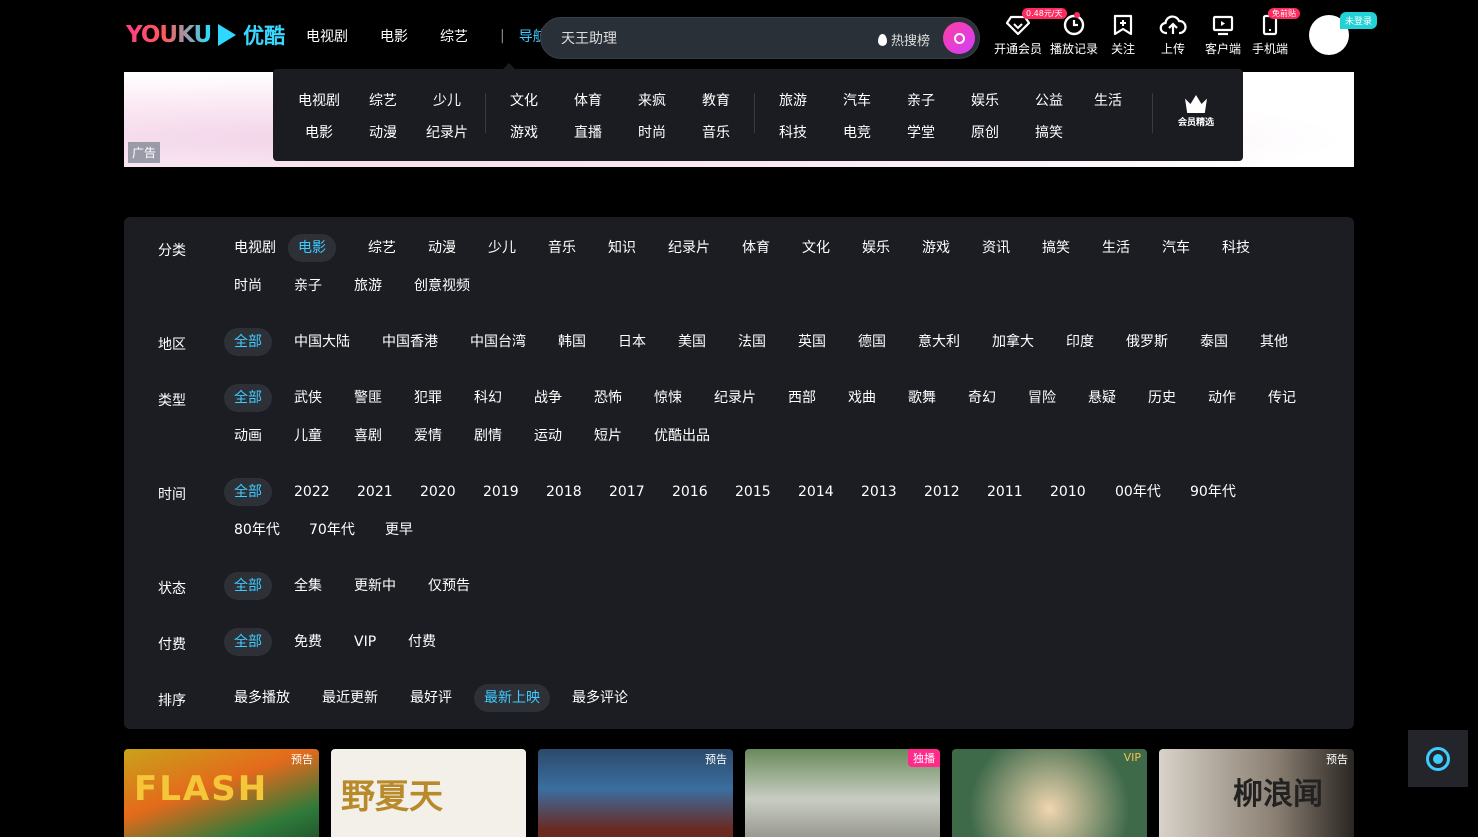  What do you see at coordinates (308, 286) in the screenshot?
I see `filter-option: 亲子` at bounding box center [308, 286].